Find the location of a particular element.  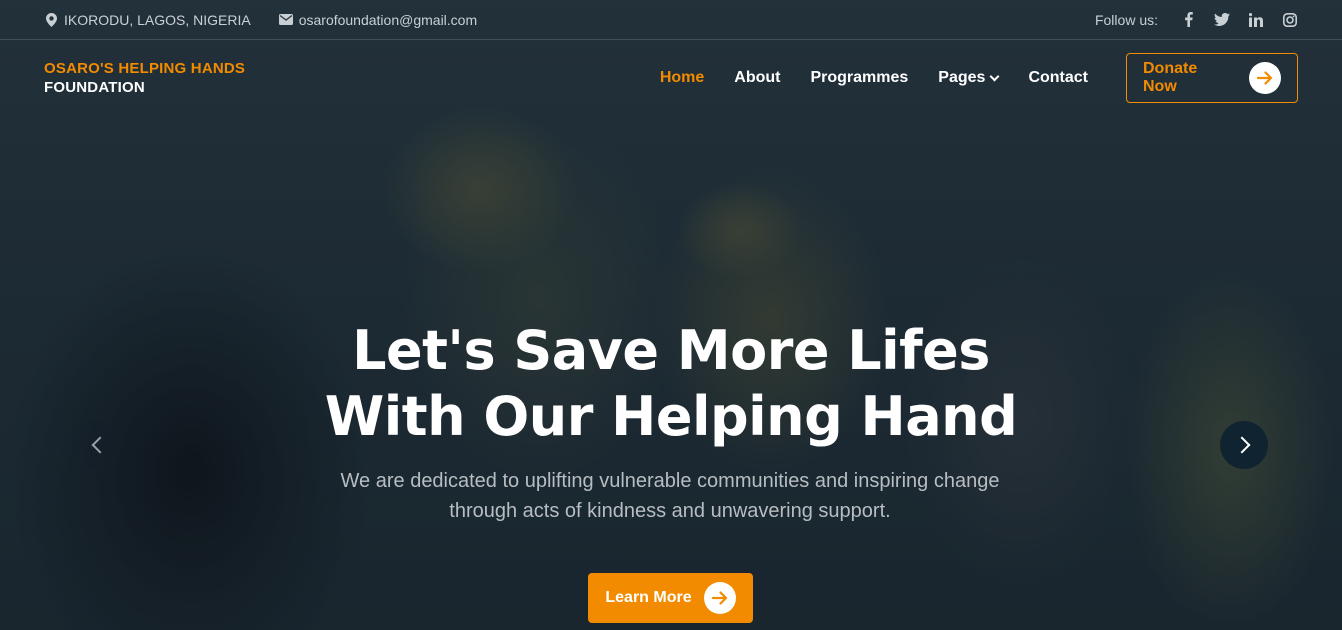

nav-item-pages-label: Pages is located at coordinates (962, 77).